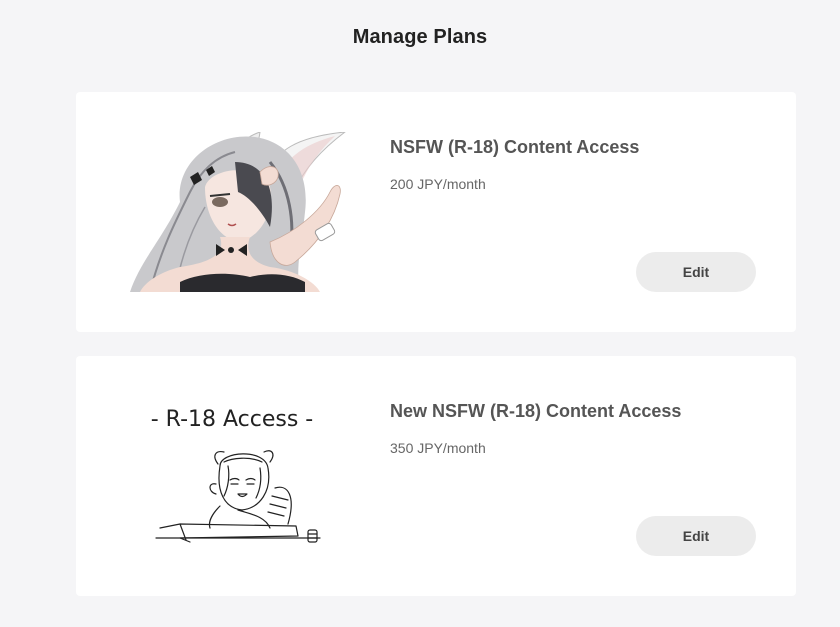 This screenshot has width=840, height=627. I want to click on plan-price: 350 JPY/month, so click(438, 448).